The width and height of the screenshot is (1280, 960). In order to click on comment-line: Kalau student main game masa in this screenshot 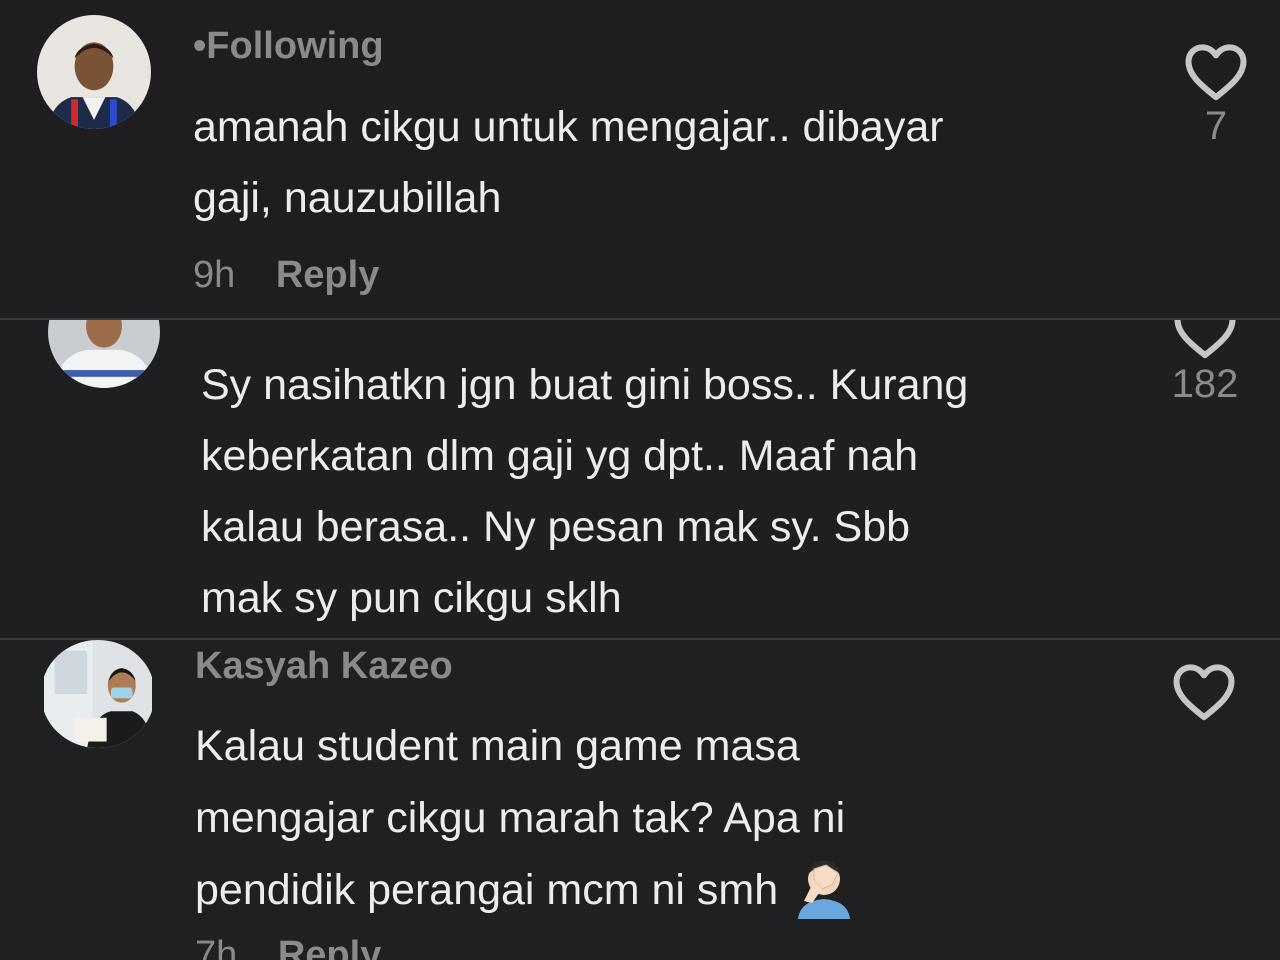, I will do `click(497, 746)`.